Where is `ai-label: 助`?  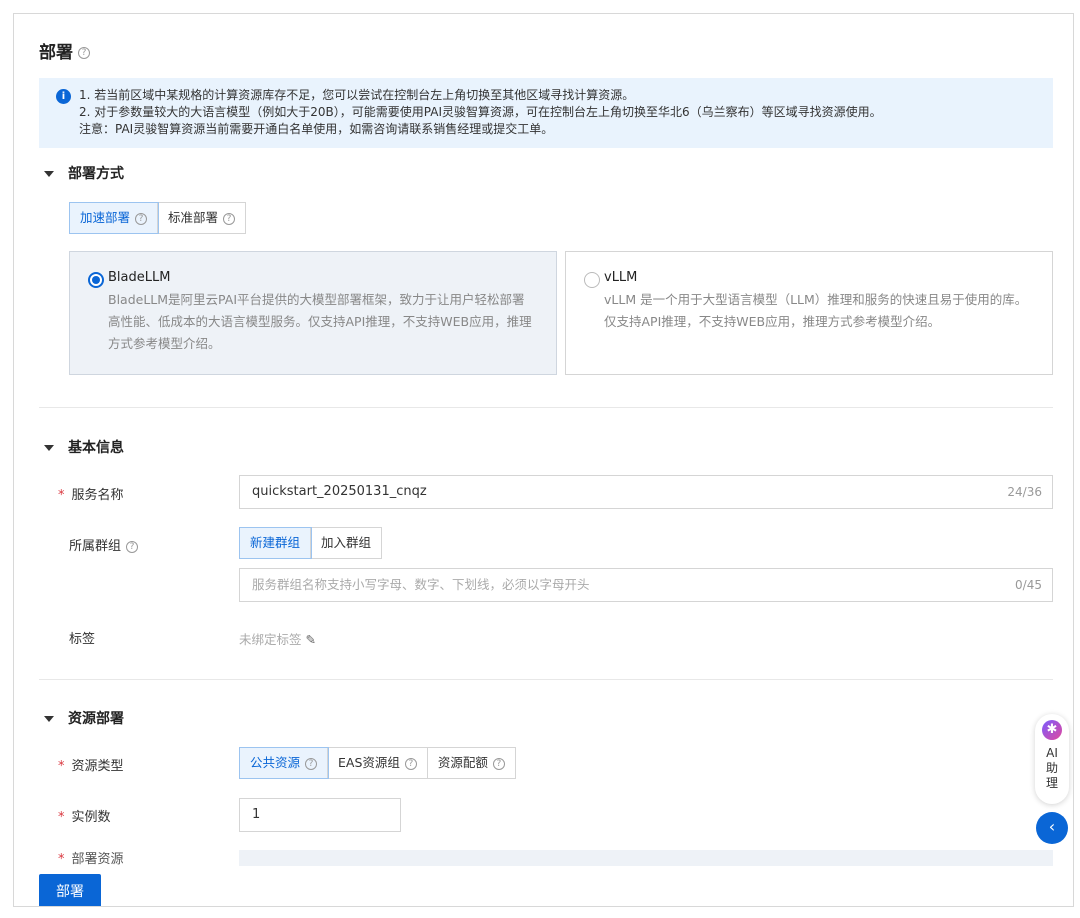
ai-label: 助 is located at coordinates (1051, 768).